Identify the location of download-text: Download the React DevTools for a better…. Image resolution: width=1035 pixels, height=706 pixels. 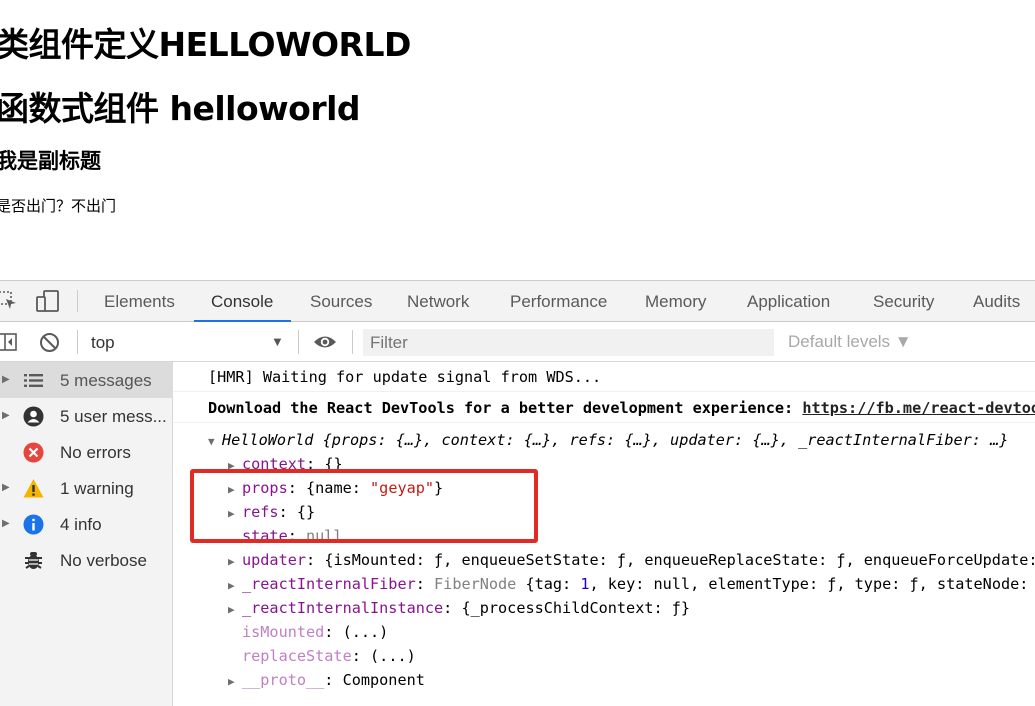
(505, 408).